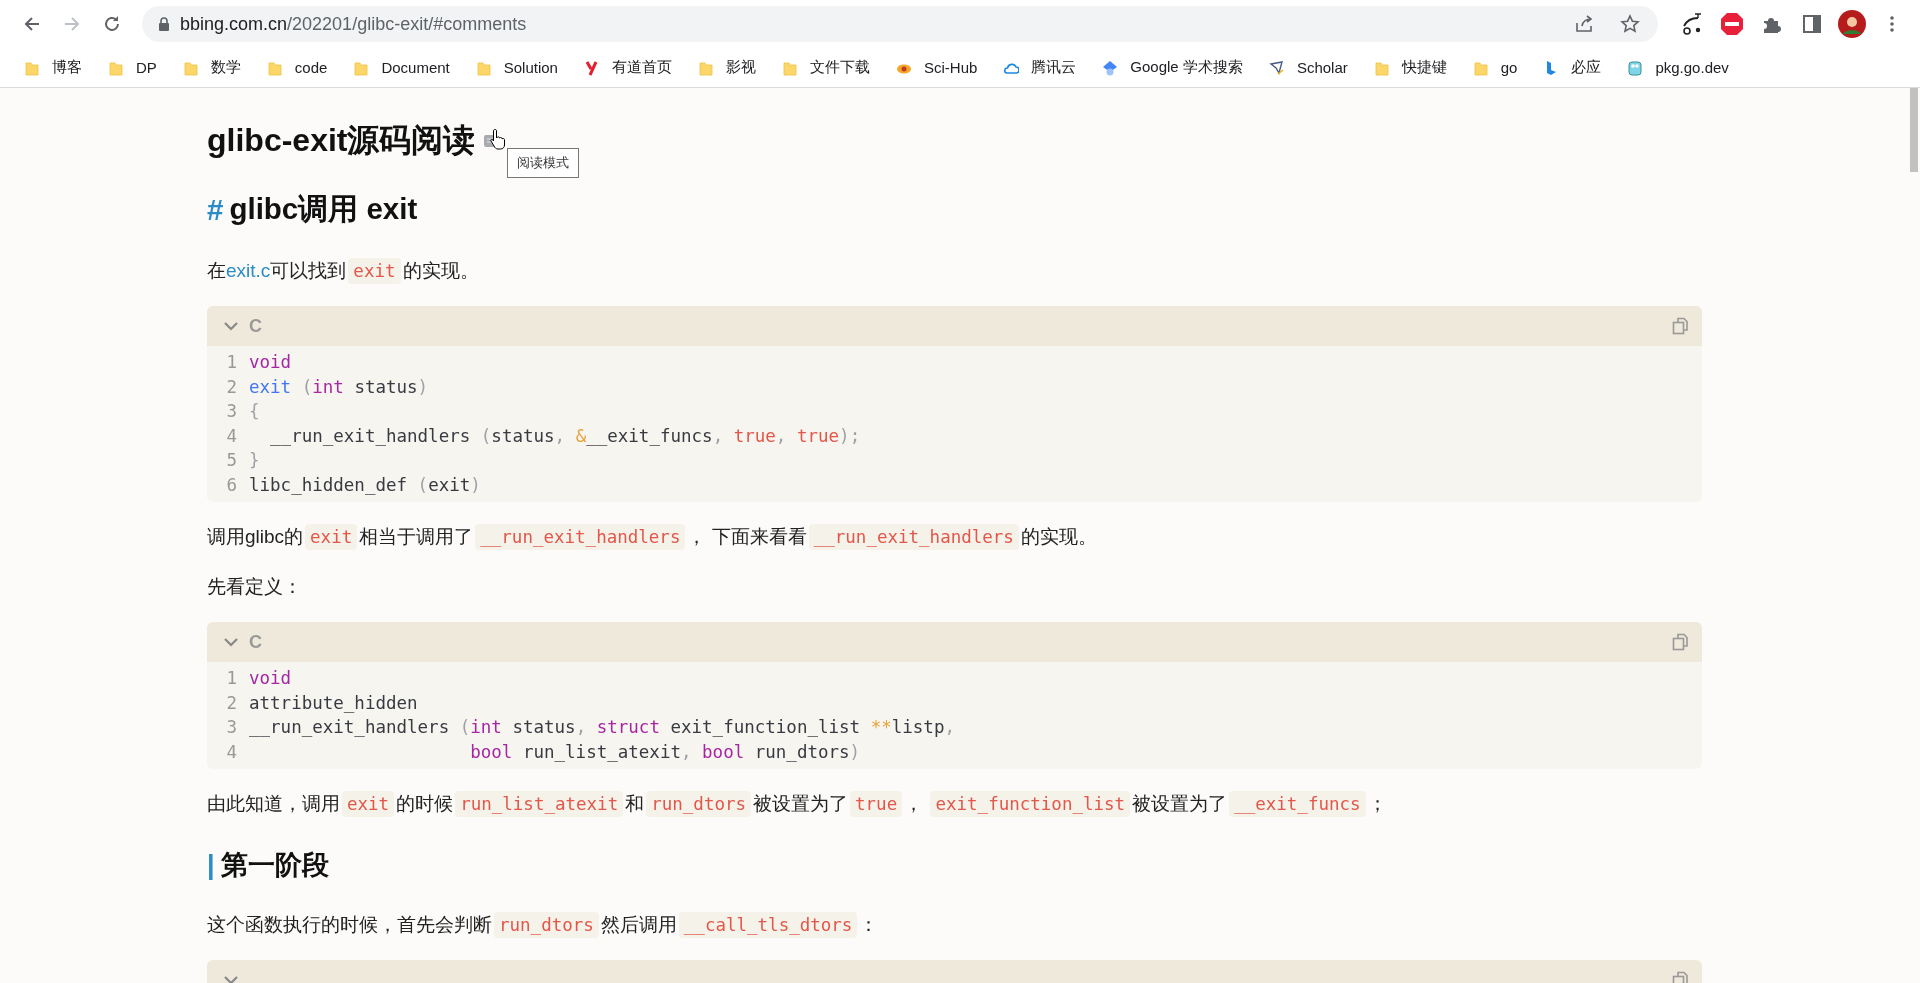 The image size is (1920, 983). What do you see at coordinates (1040, 67) in the screenshot?
I see `bookmark: 腾讯云` at bounding box center [1040, 67].